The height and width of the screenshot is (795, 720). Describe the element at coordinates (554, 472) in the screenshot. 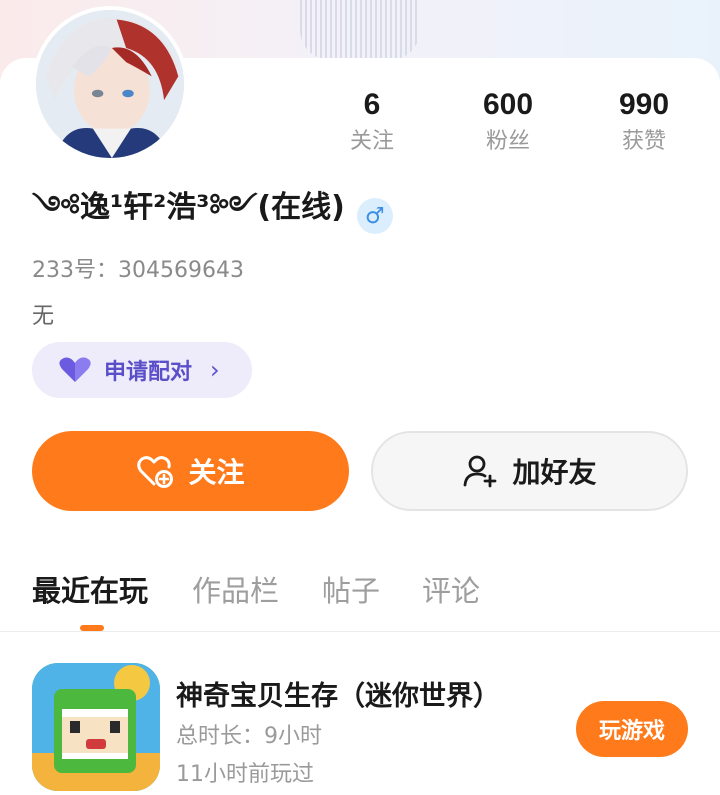

I see `add-friend-label: 加好友` at that location.